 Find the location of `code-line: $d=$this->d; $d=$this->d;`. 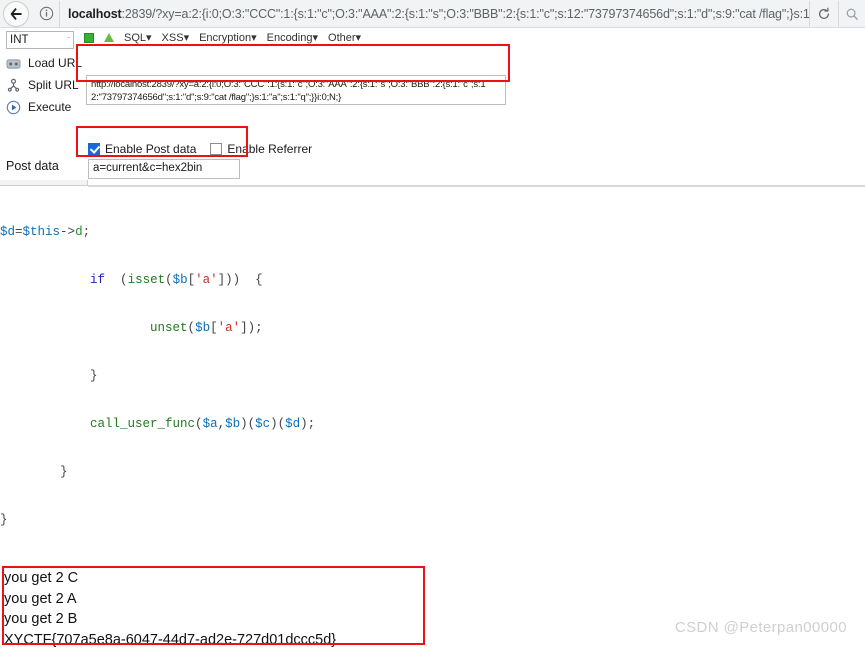

code-line: $d=$this->d; $d=$this->d; is located at coordinates (45, 232).